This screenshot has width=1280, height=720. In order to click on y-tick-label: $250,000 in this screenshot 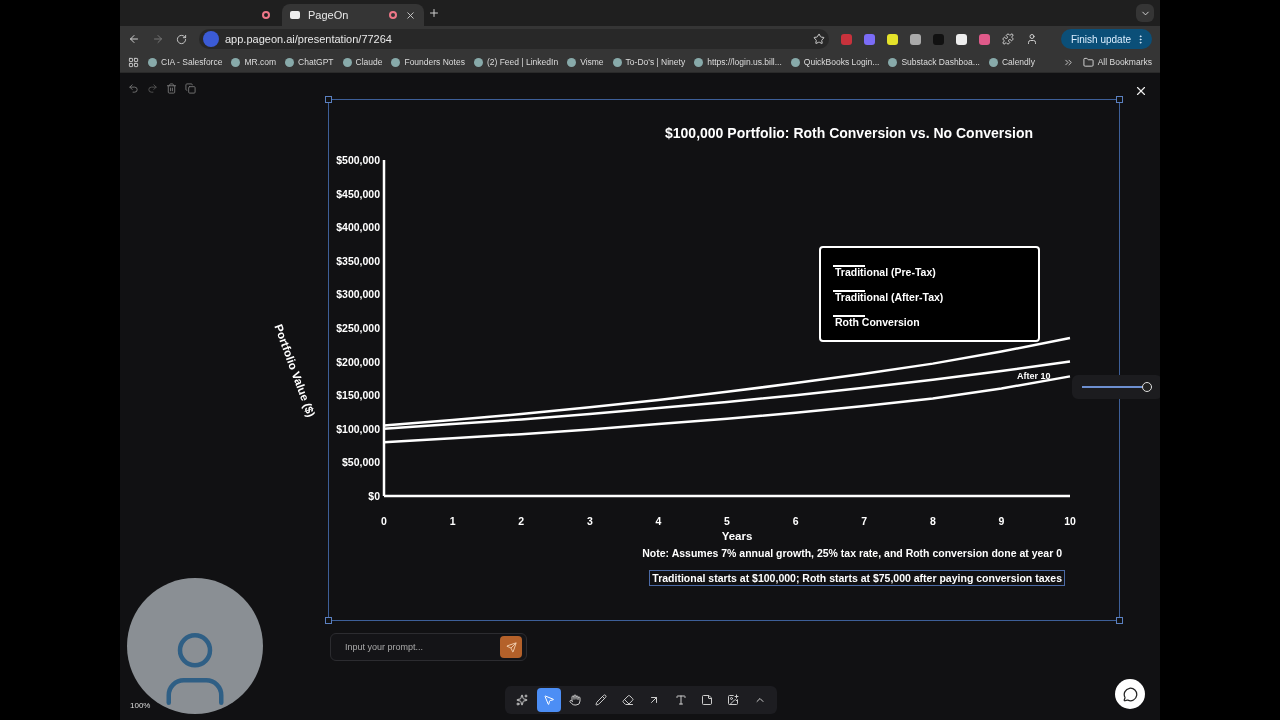, I will do `click(358, 328)`.